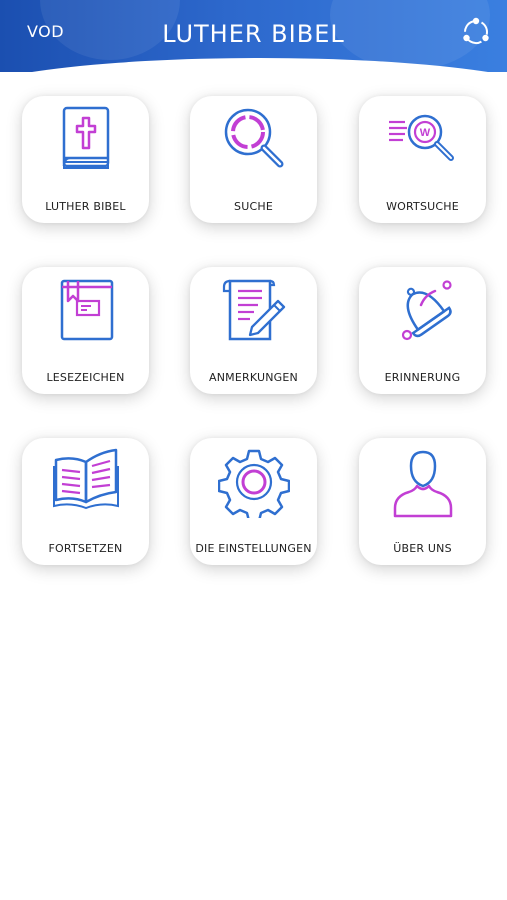 The width and height of the screenshot is (507, 900). What do you see at coordinates (86, 137) in the screenshot?
I see `bible-icon` at bounding box center [86, 137].